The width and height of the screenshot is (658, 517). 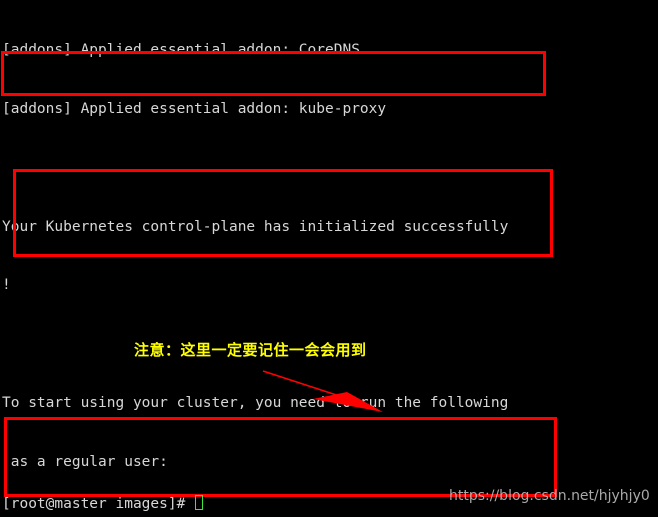 What do you see at coordinates (6, 285) in the screenshot?
I see `terminal-line: !` at bounding box center [6, 285].